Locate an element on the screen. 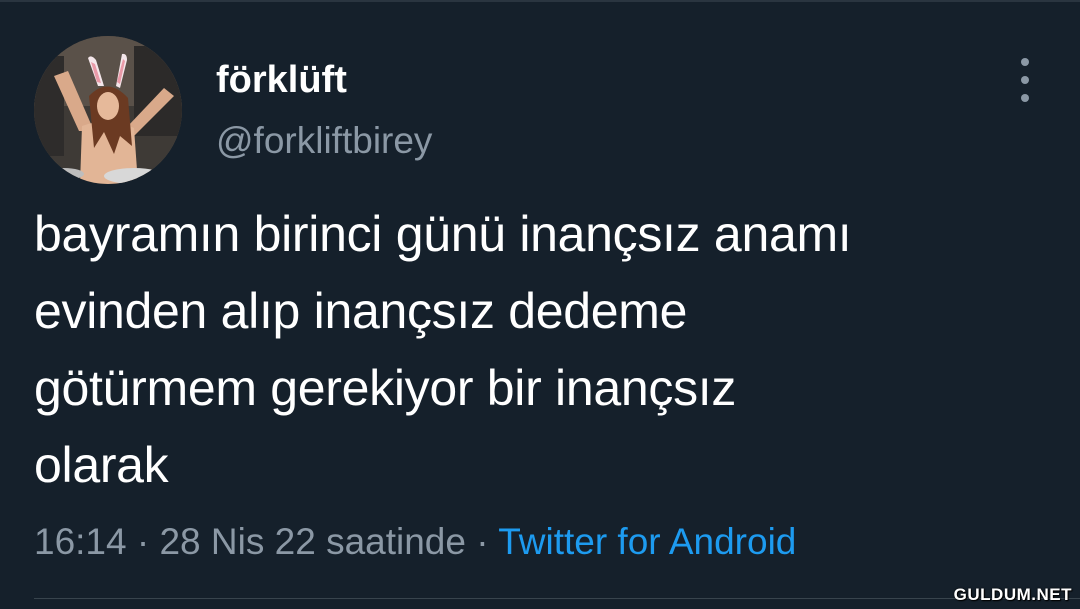 The width and height of the screenshot is (1080, 609). avatar-image is located at coordinates (108, 110).